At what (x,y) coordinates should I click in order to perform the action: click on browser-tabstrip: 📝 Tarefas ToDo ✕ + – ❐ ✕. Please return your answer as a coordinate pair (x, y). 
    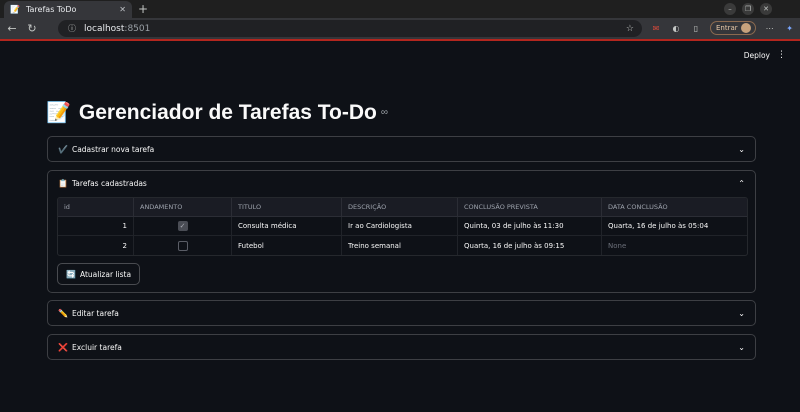
    Looking at the image, I should click on (400, 9).